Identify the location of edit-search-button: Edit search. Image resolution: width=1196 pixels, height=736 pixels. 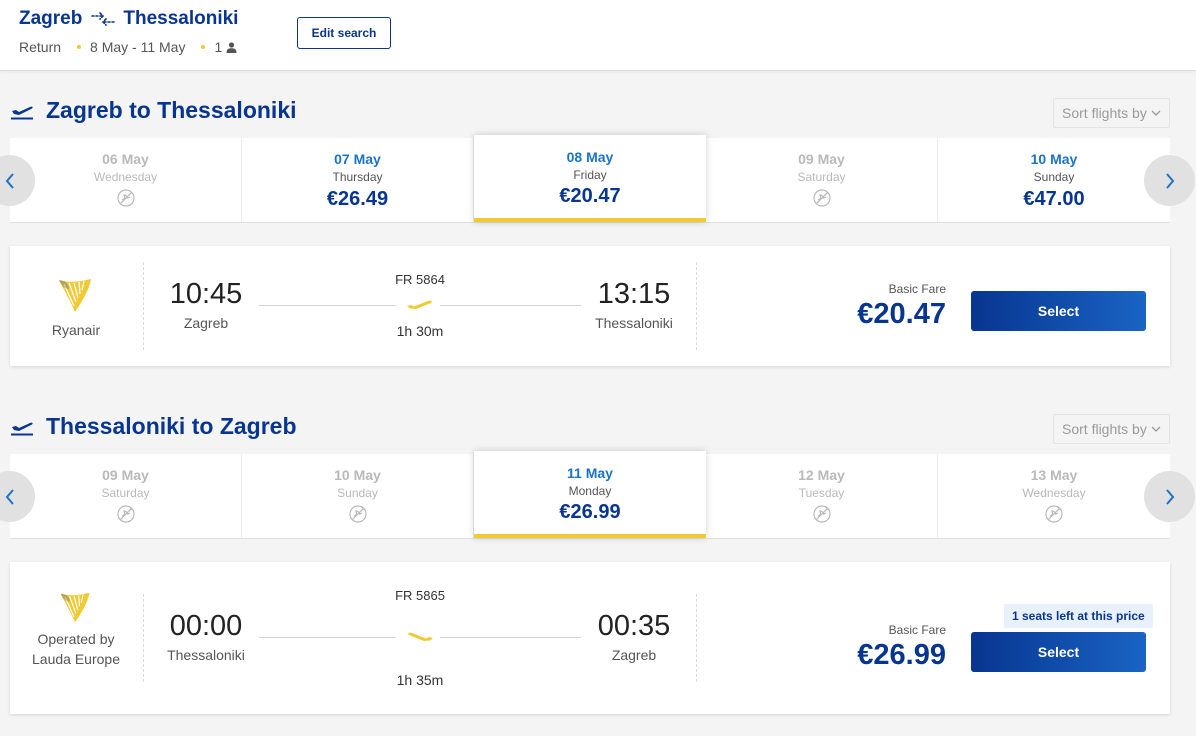
(344, 33).